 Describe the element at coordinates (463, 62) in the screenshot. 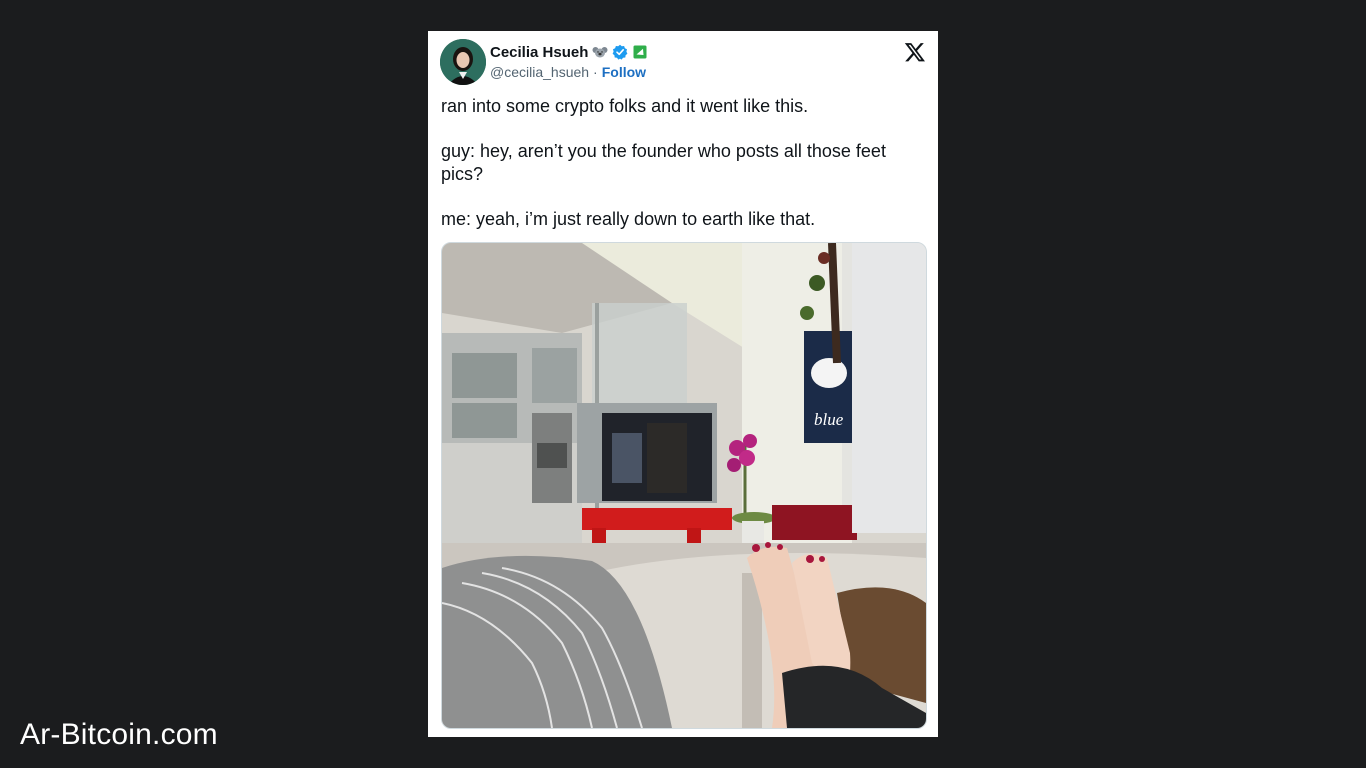

I see `avatar` at that location.